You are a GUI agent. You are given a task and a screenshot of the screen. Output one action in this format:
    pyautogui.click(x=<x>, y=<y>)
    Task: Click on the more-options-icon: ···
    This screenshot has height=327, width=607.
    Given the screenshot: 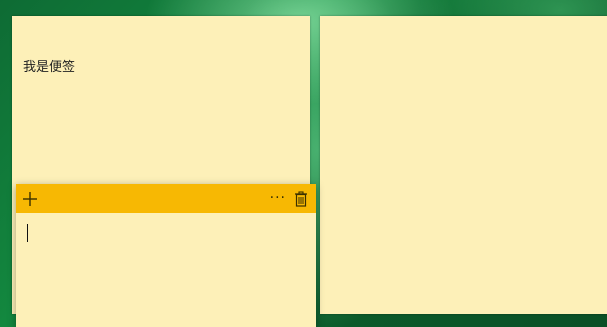 What is the action you would take?
    pyautogui.click(x=277, y=198)
    